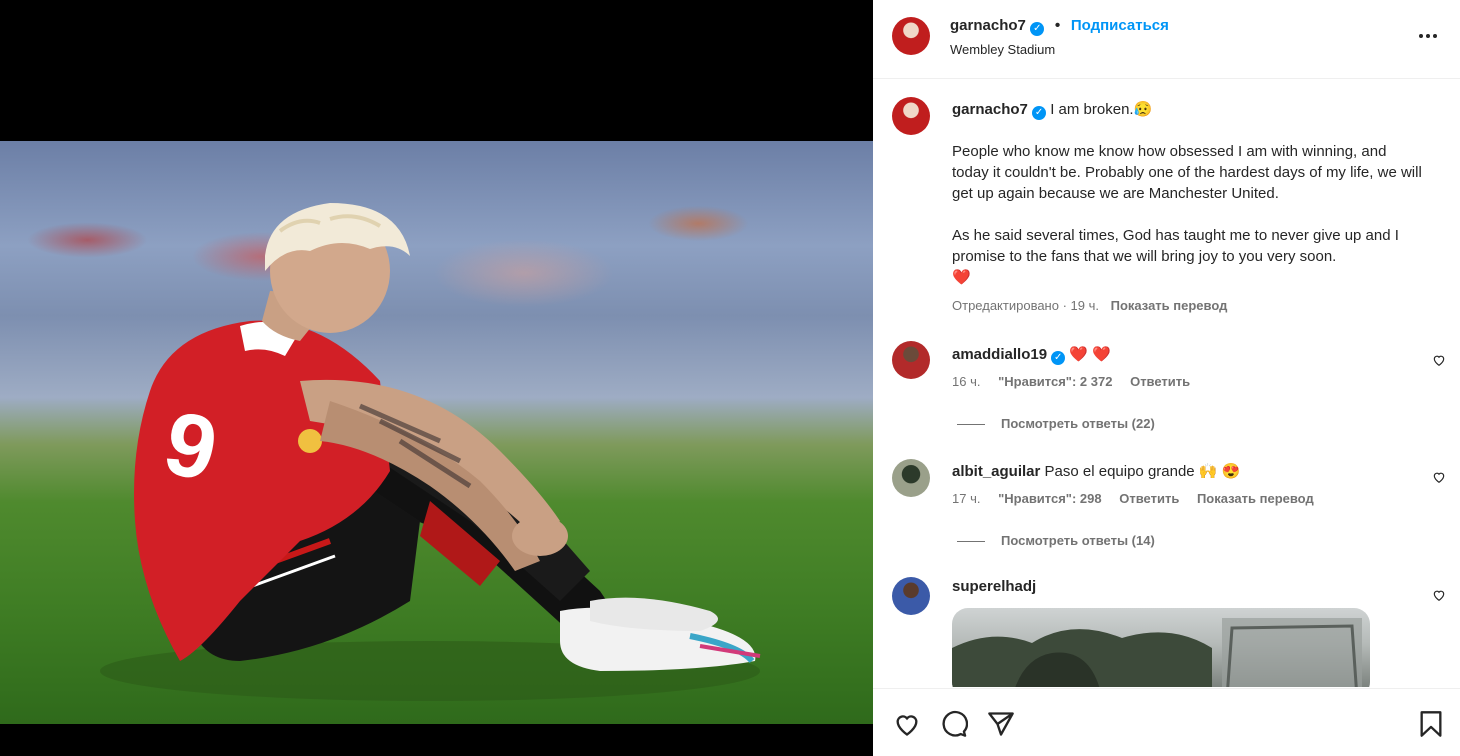  Describe the element at coordinates (1142, 471) in the screenshot. I see `comment-text: Paso el equipo grande 🙌 😍` at that location.